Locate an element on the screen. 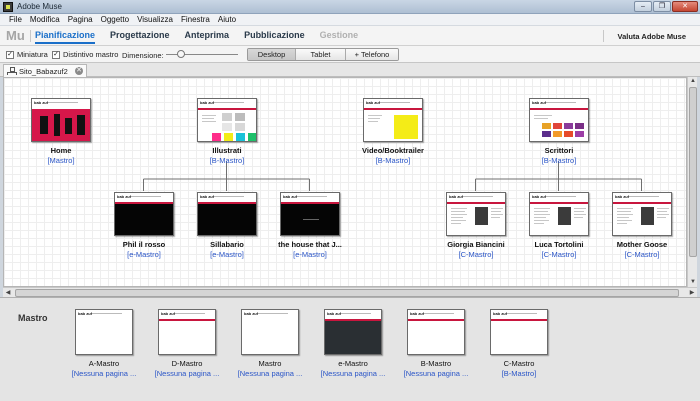  tablet-button: Tablet is located at coordinates (321, 54).